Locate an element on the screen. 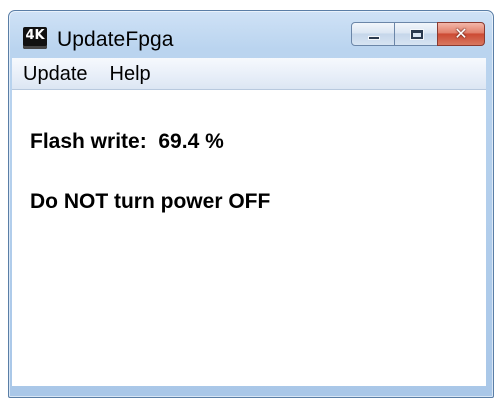 The image size is (496, 402). flash-progress-status: Flash write: 69.4 % is located at coordinates (127, 142).